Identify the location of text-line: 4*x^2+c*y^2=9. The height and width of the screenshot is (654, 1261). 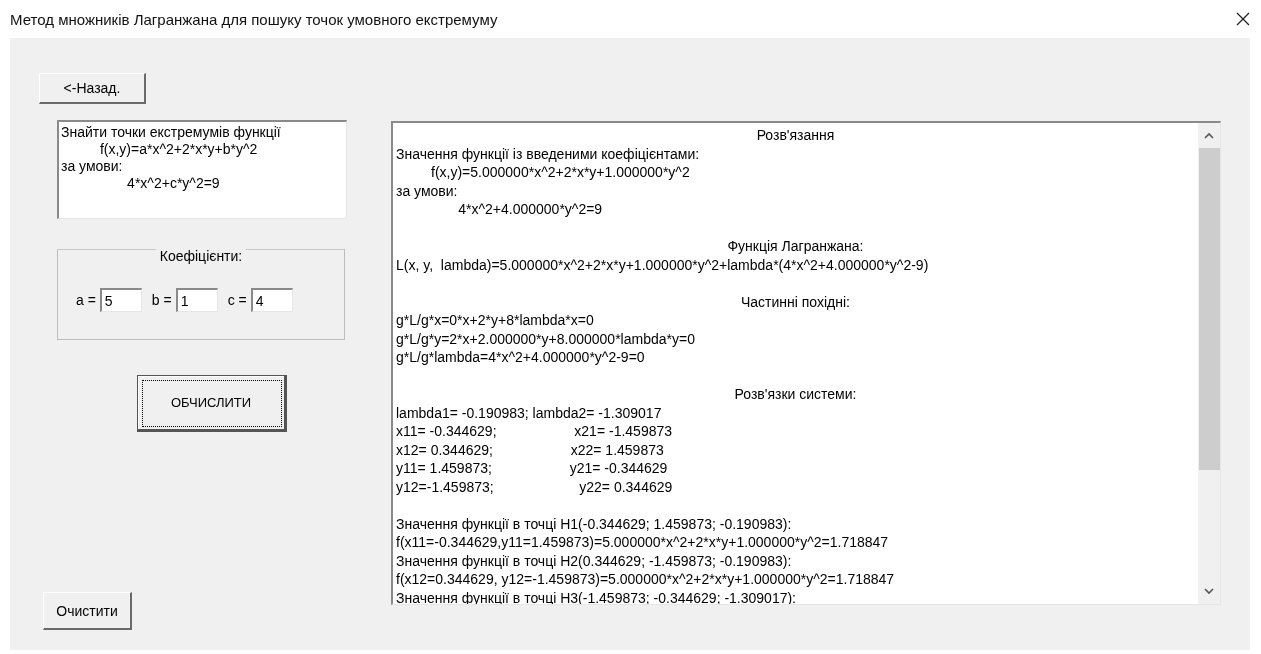
(173, 183).